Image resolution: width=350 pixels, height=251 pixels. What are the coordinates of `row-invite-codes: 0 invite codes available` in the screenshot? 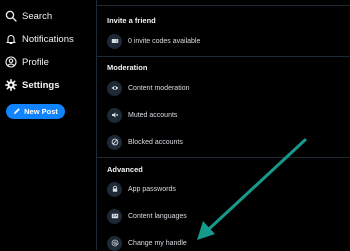 It's located at (153, 41).